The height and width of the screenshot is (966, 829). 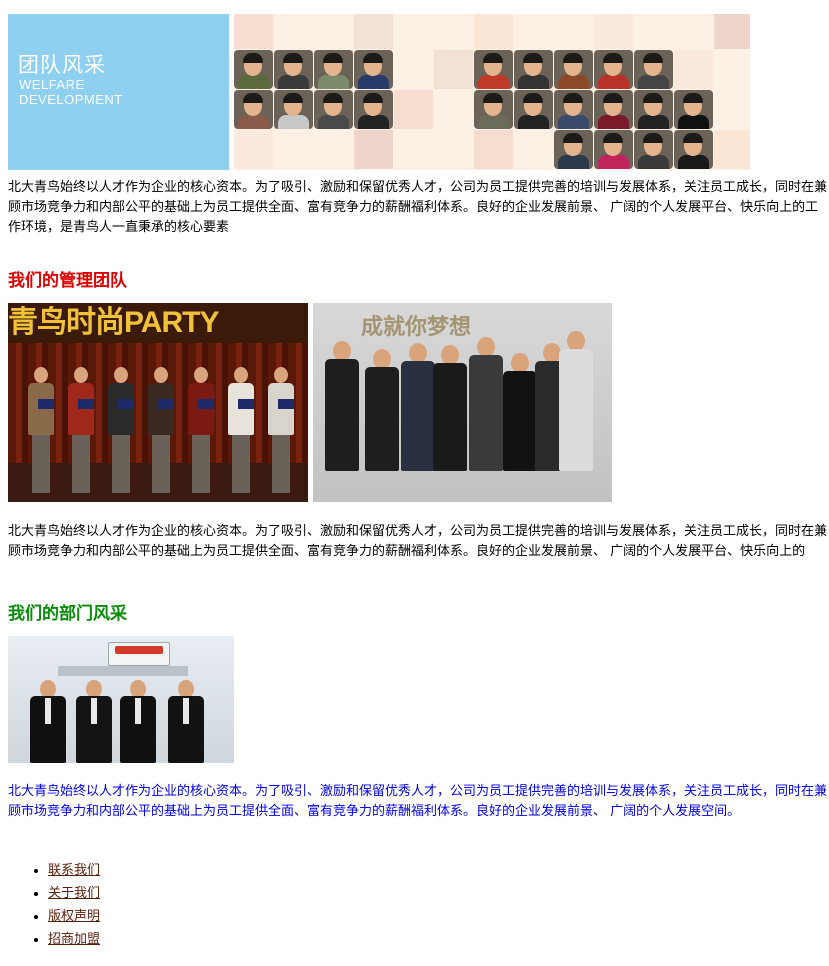 What do you see at coordinates (158, 323) in the screenshot?
I see `party-banner: 青鸟时尚PARTY` at bounding box center [158, 323].